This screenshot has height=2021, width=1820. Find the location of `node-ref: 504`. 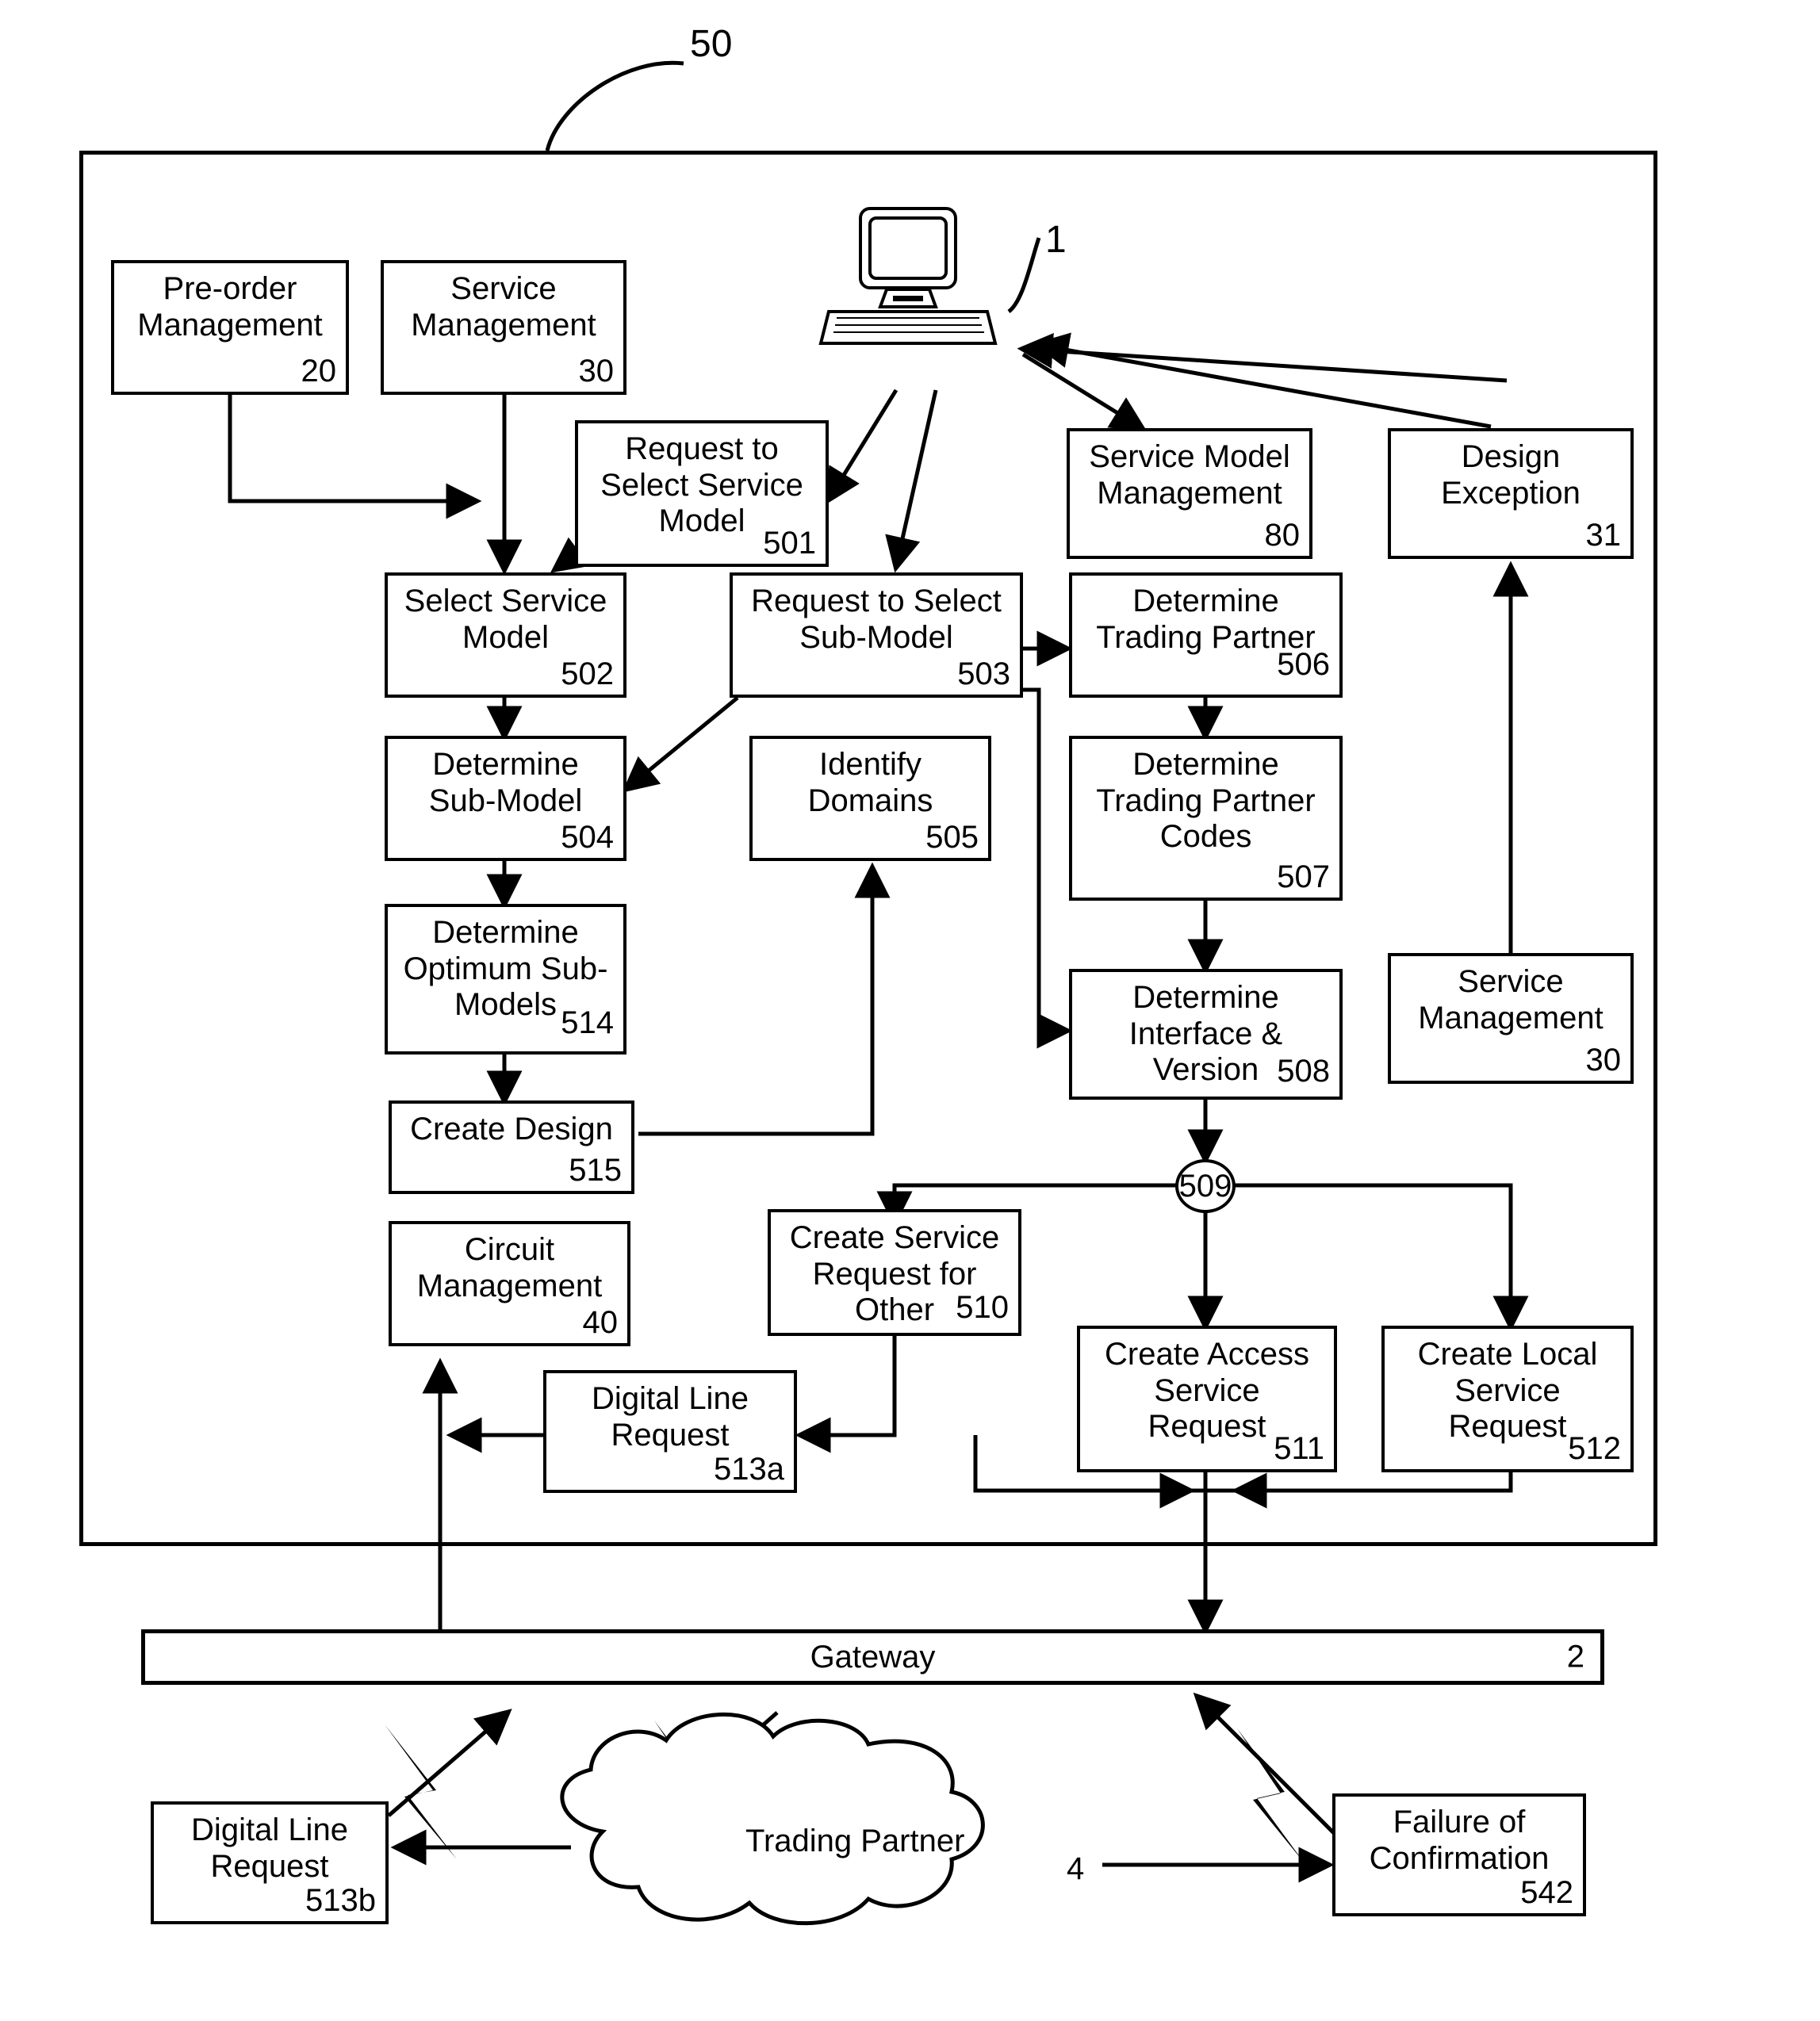

node-ref: 504 is located at coordinates (587, 838).